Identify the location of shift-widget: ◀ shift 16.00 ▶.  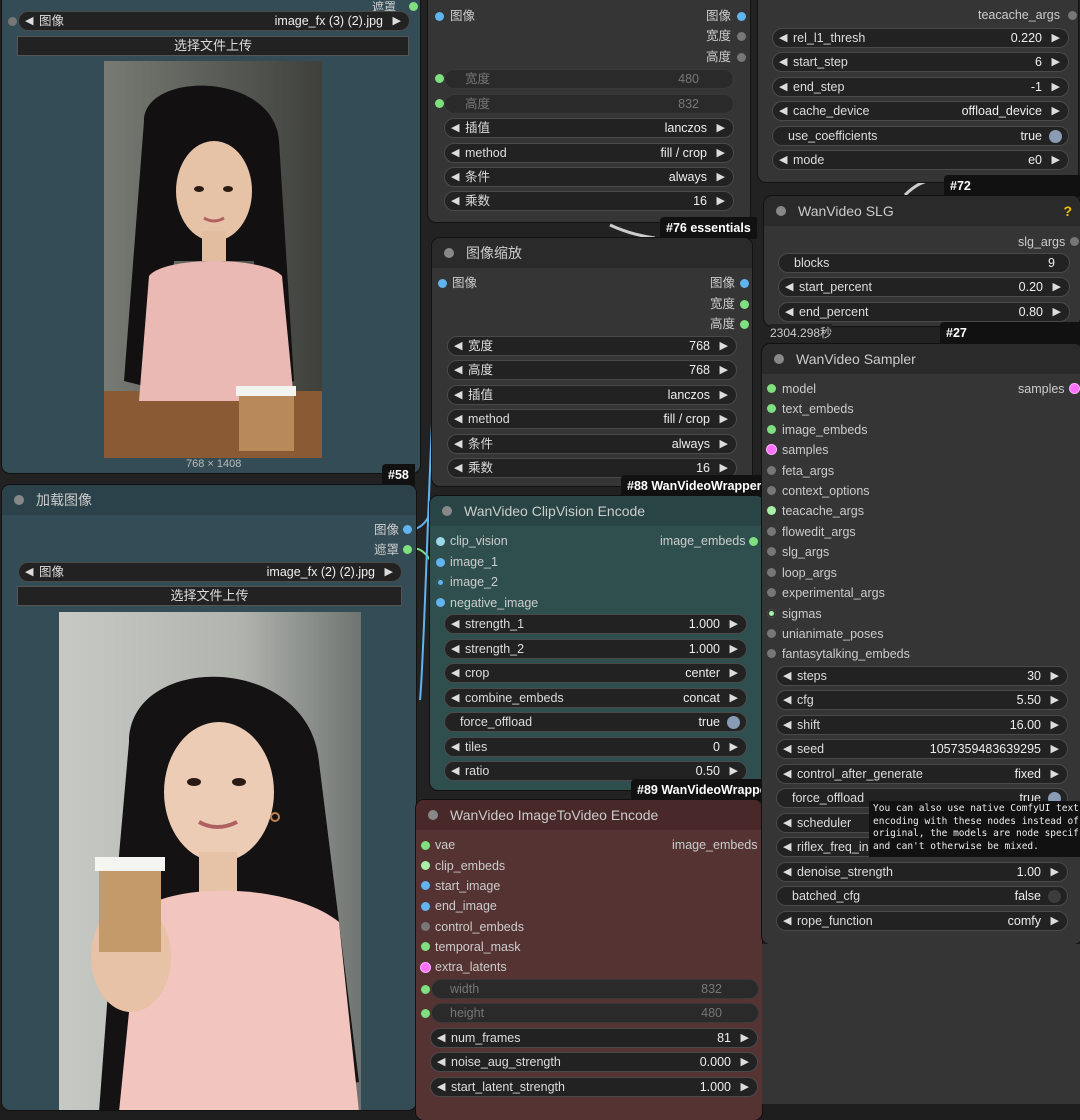
(922, 725).